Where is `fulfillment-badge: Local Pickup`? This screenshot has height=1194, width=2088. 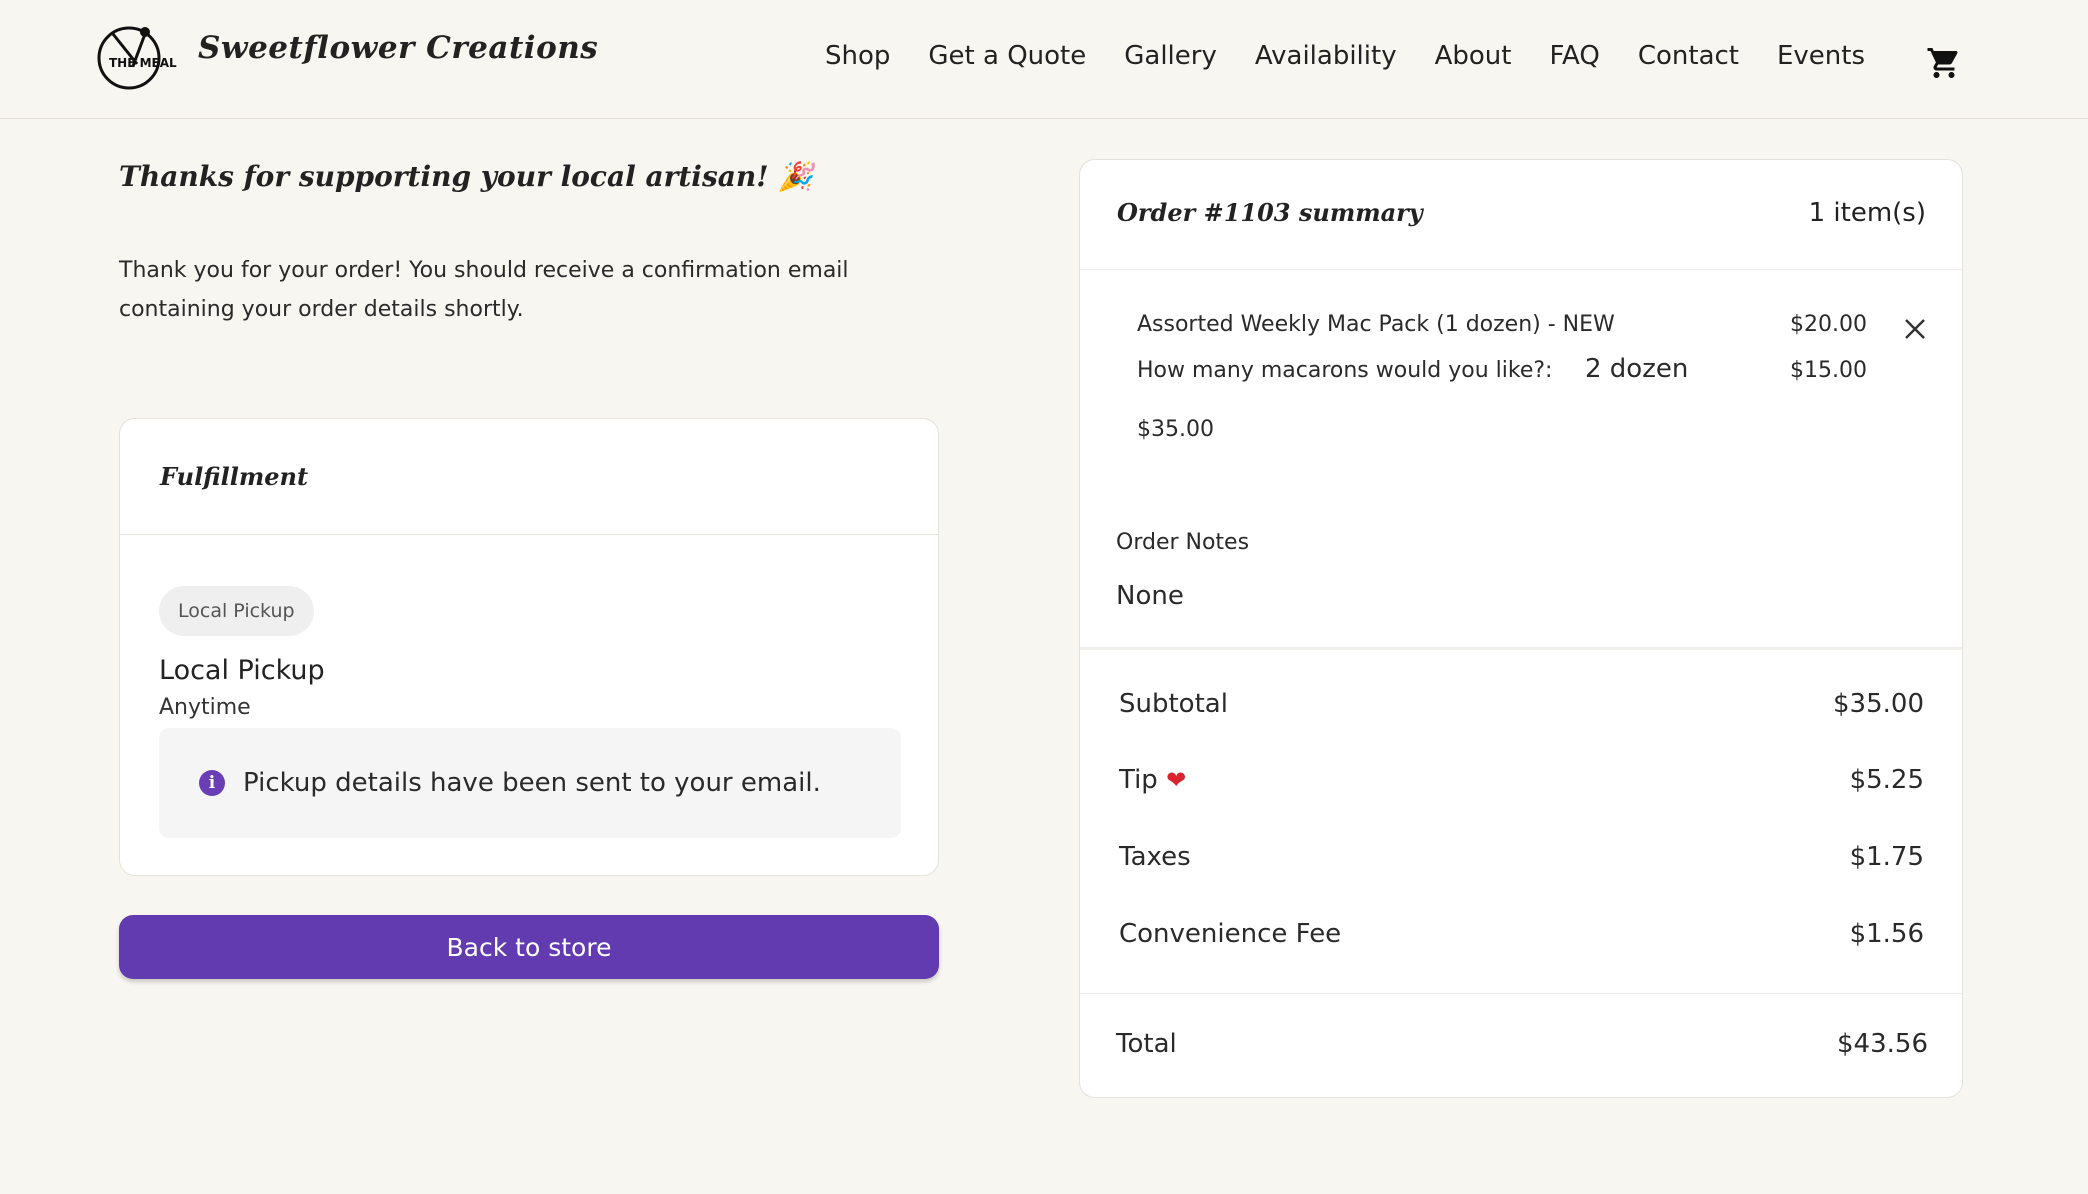
fulfillment-badge: Local Pickup is located at coordinates (236, 611).